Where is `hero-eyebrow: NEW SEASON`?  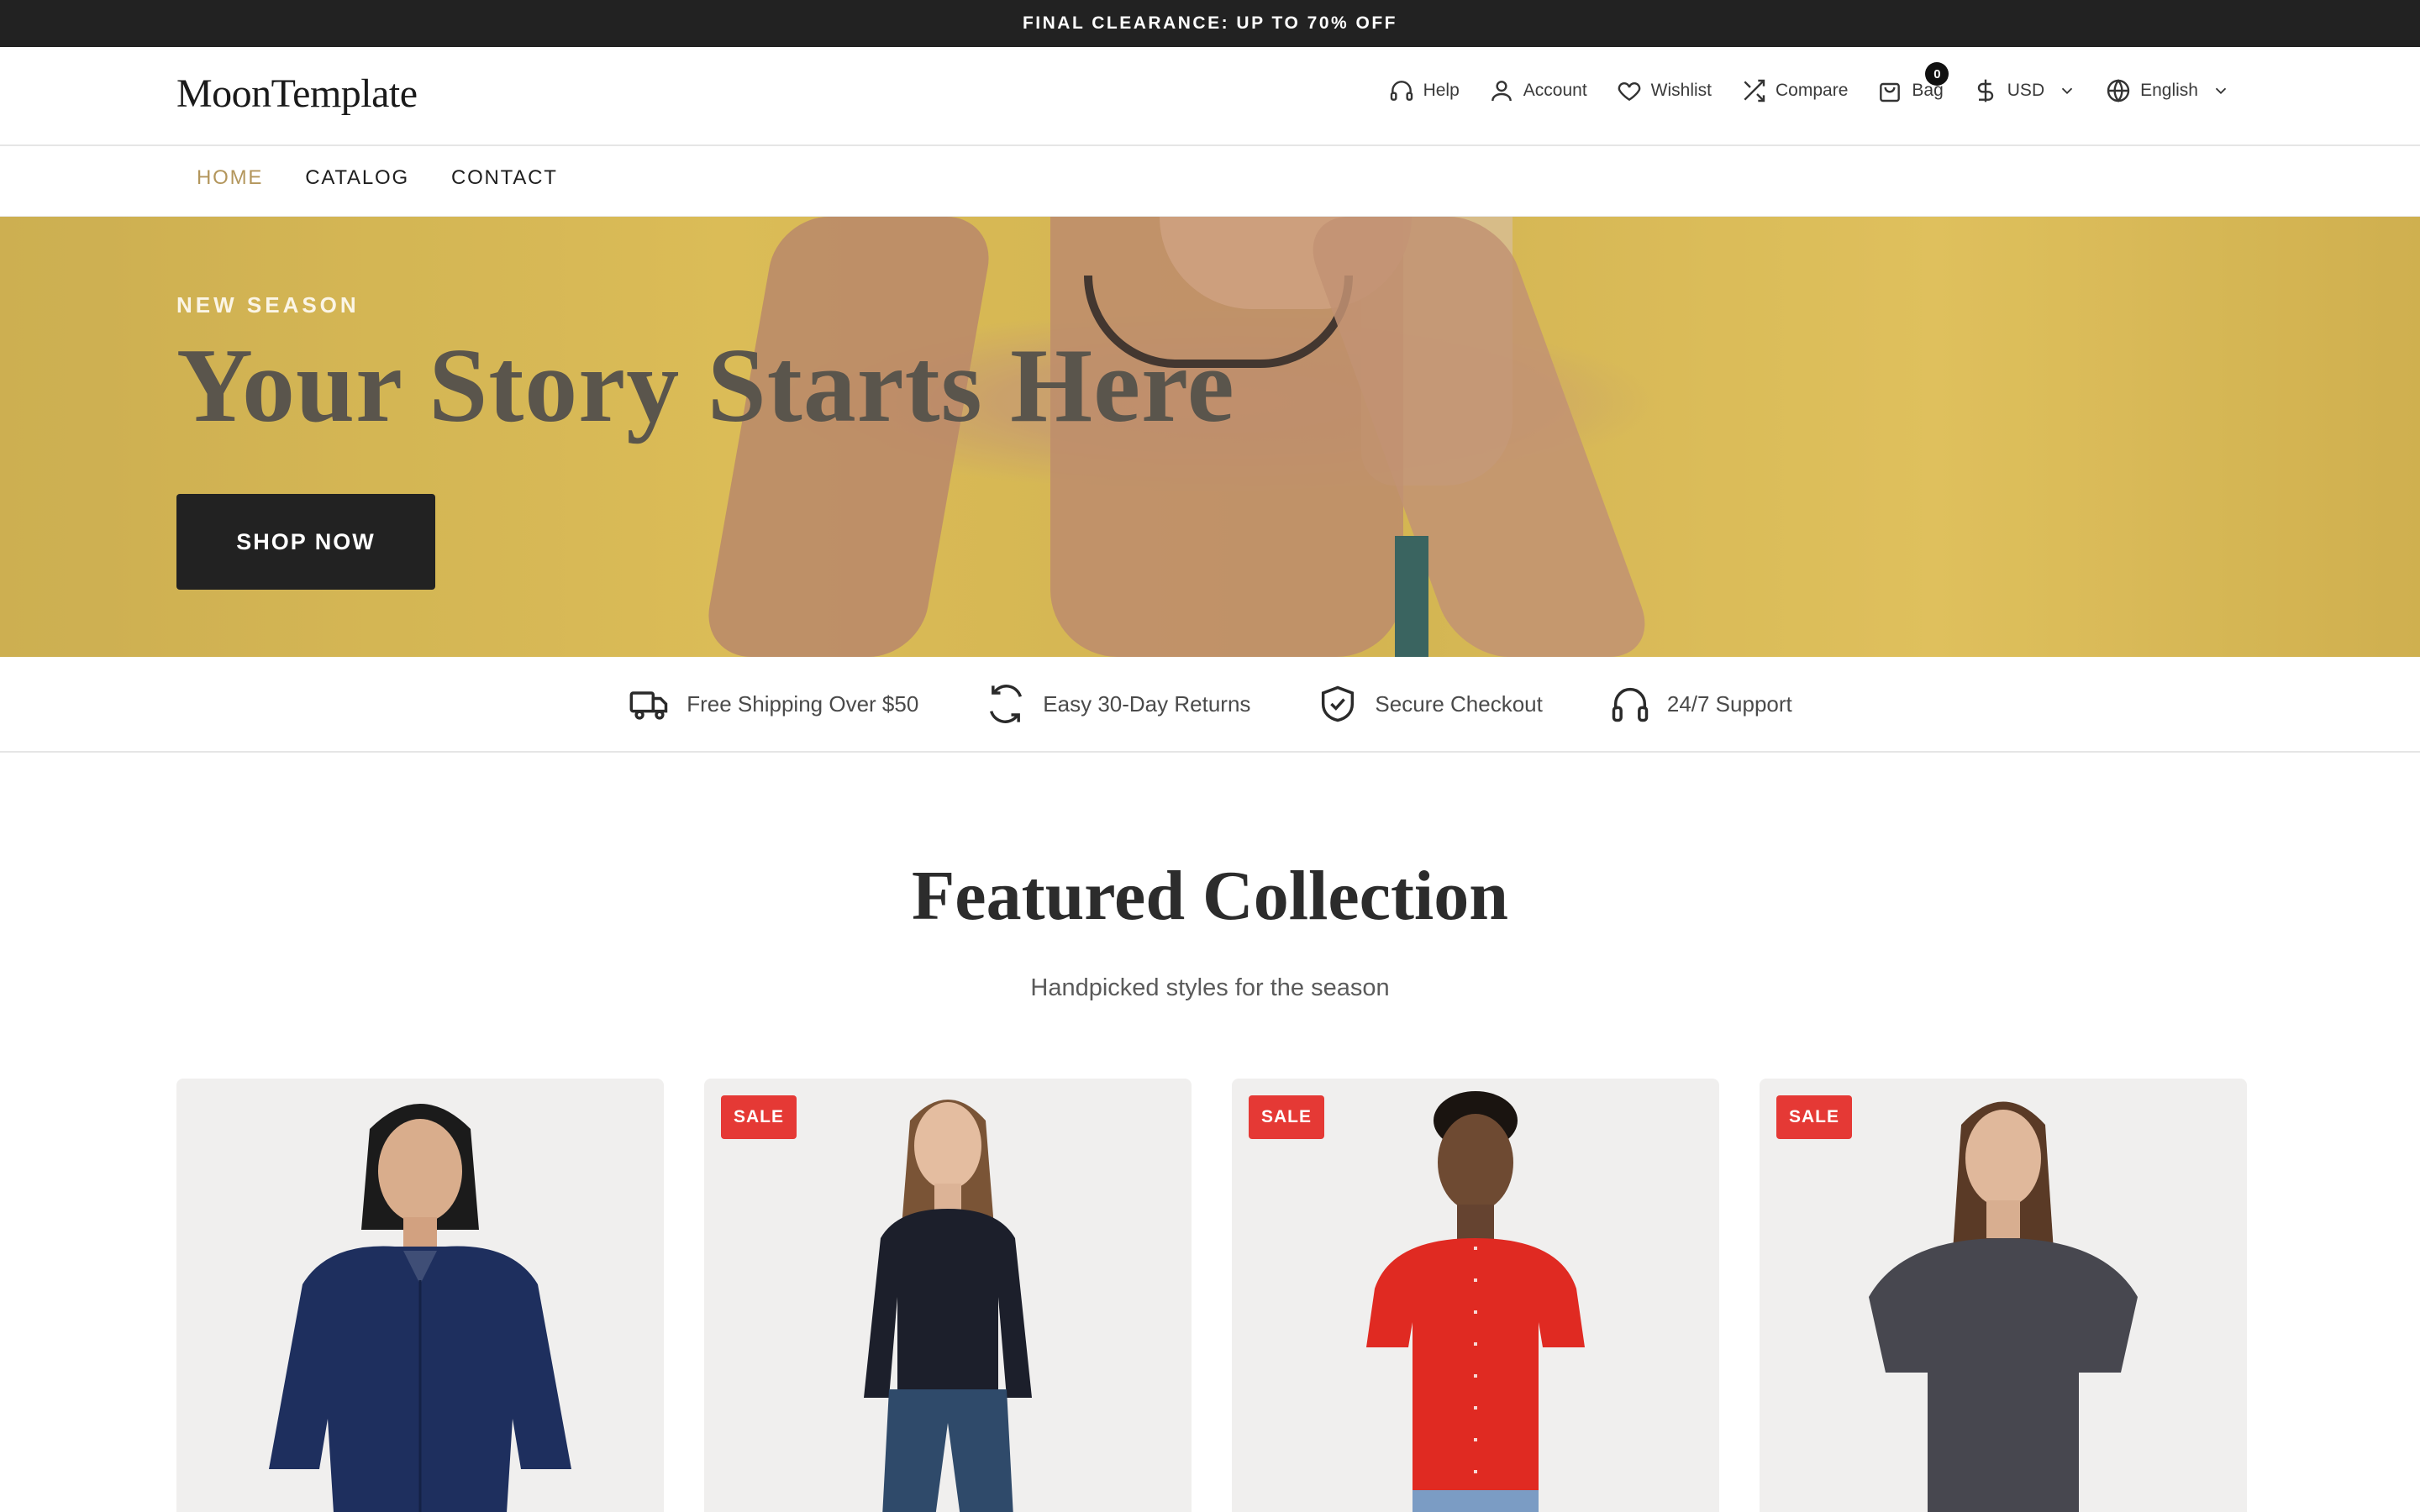 hero-eyebrow: NEW SEASON is located at coordinates (268, 305).